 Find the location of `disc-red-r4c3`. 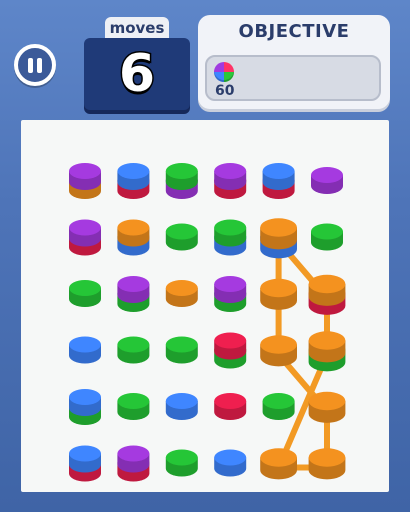

disc-red-r4c3 is located at coordinates (230, 406).